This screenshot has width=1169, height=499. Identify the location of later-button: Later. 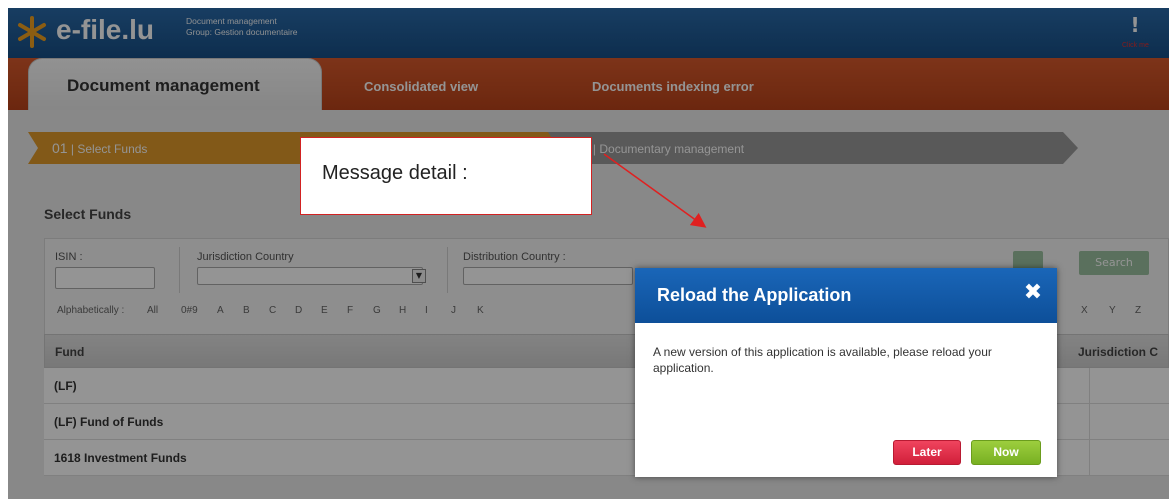
(927, 452).